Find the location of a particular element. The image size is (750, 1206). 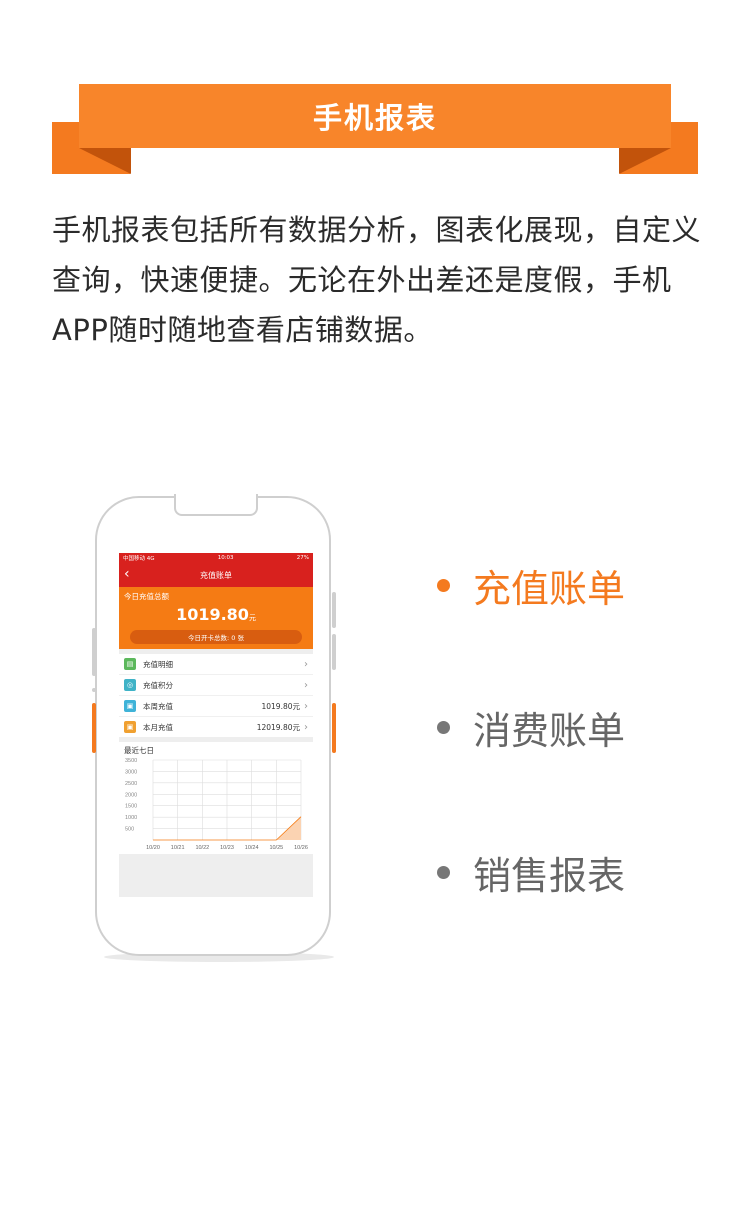

intro-line-2: 查询，快速便捷。无论在外出差还是度假，手机 is located at coordinates (362, 280).